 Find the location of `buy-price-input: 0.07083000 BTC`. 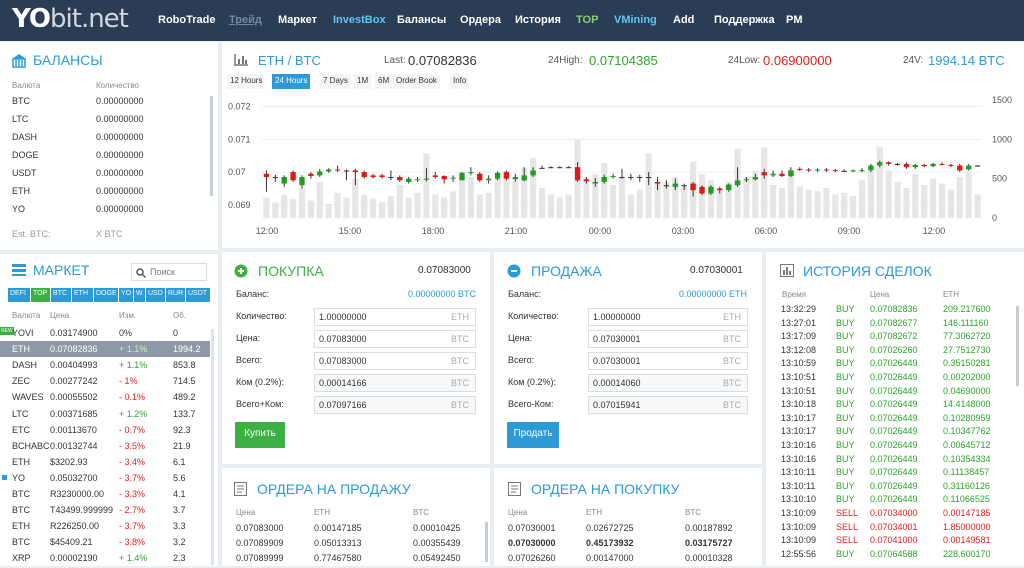

buy-price-input: 0.07083000 BTC is located at coordinates (395, 339).